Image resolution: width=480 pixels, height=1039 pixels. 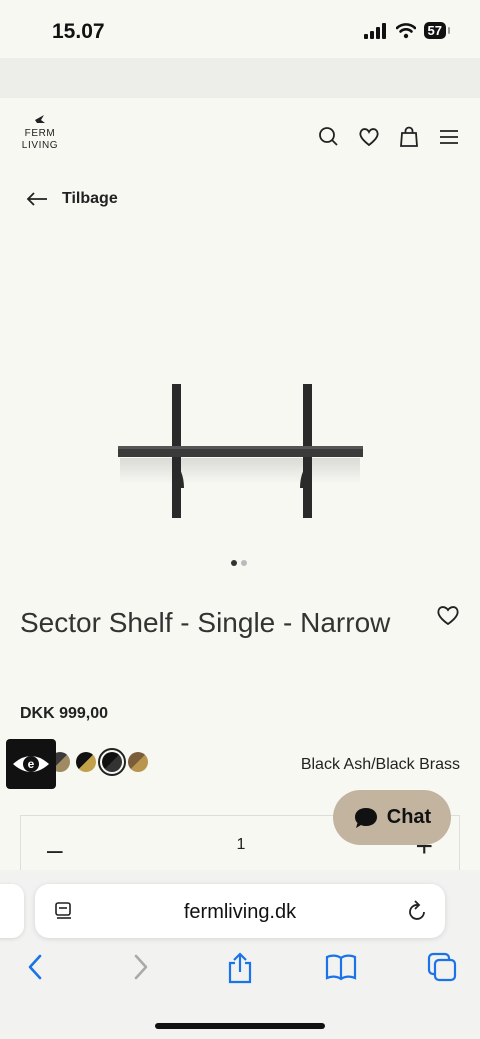 I want to click on swatch-brown-brass, so click(x=138, y=762).